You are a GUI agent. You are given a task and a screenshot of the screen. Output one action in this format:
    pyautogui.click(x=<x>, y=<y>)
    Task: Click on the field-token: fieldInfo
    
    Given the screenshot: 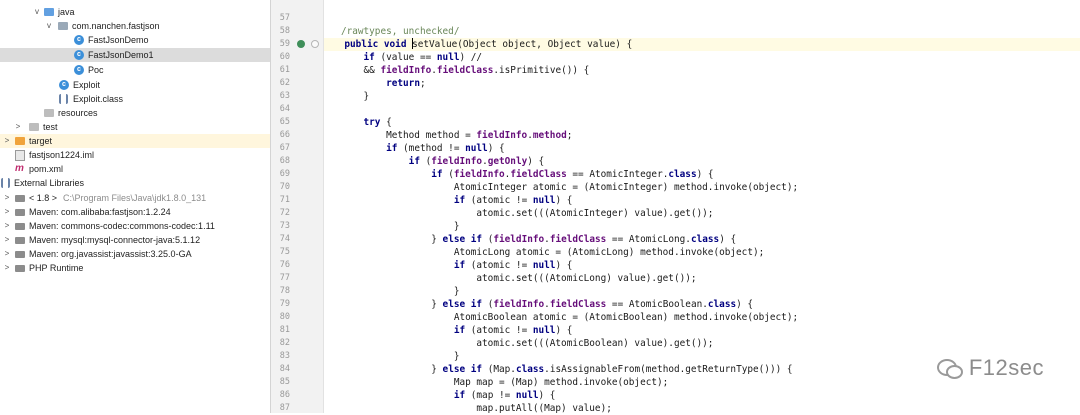 What is the action you would take?
    pyautogui.click(x=502, y=135)
    